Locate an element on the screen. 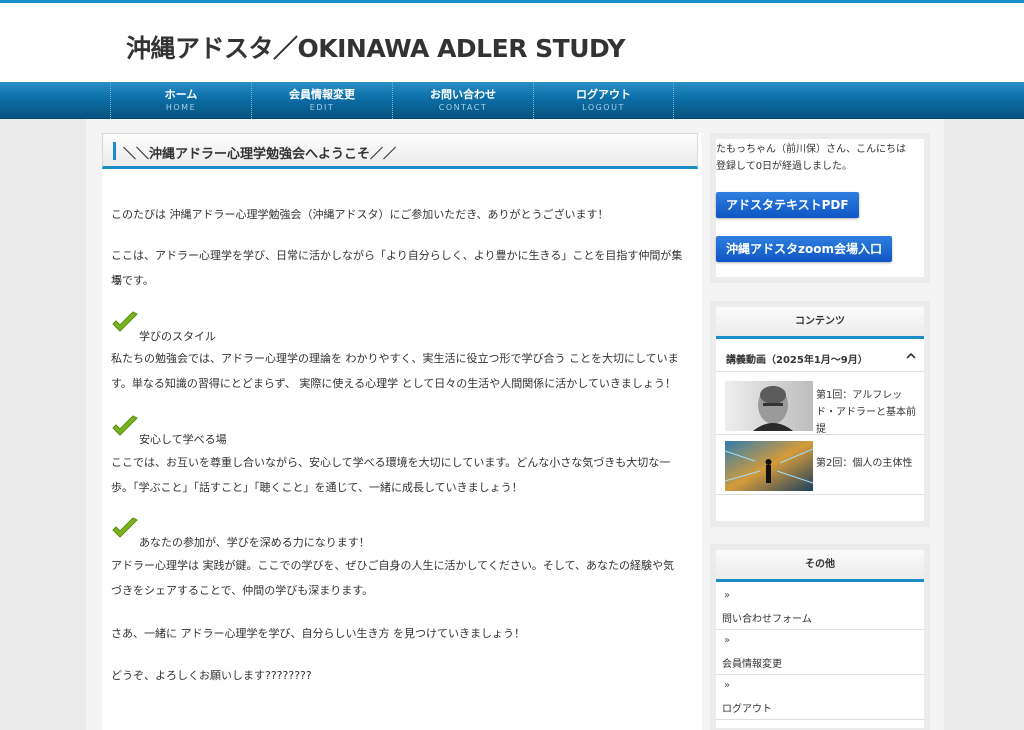 This screenshot has height=730, width=1024. video-item-2: 第2回：個人の主体性 is located at coordinates (820, 465).